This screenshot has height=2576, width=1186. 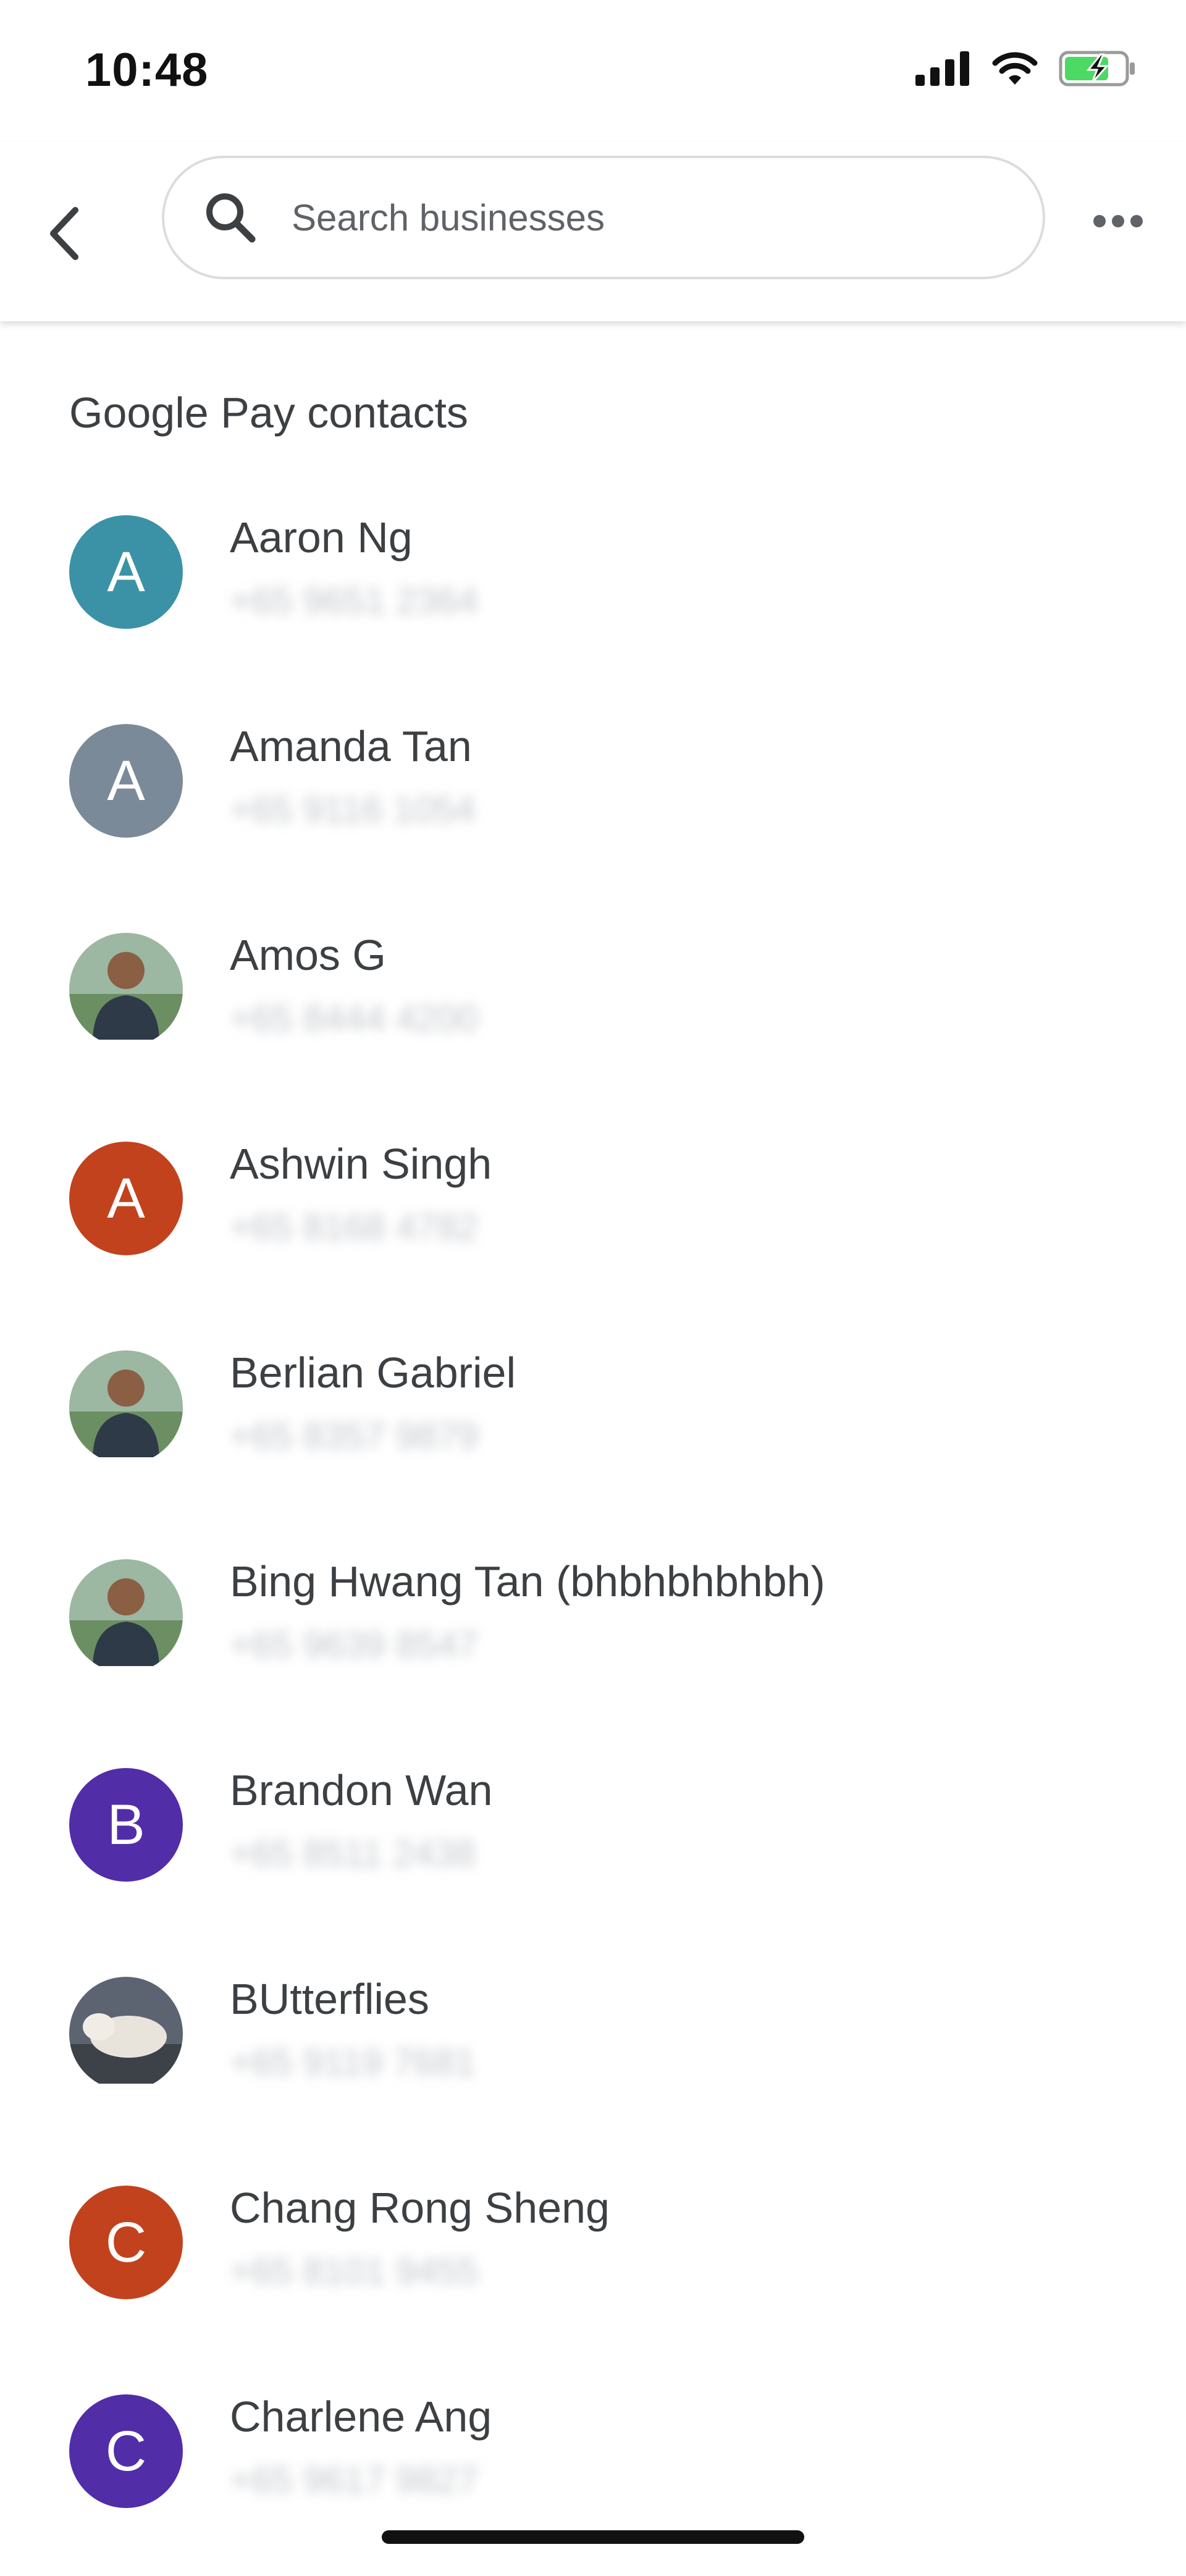 What do you see at coordinates (361, 1790) in the screenshot?
I see `contact-name: Brandon Wan` at bounding box center [361, 1790].